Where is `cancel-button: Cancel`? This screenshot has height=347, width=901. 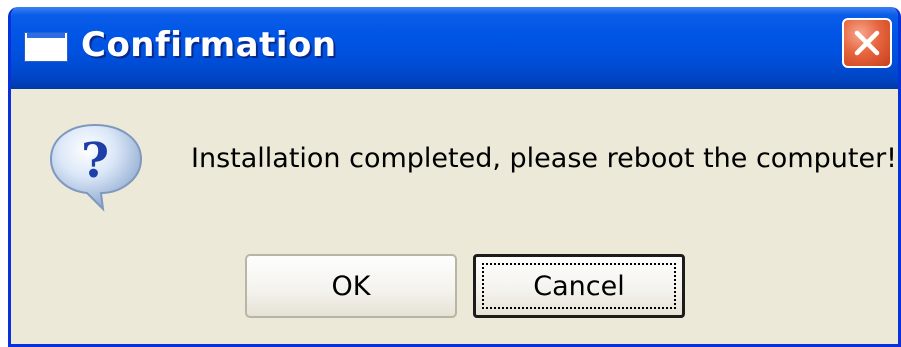 cancel-button: Cancel is located at coordinates (579, 286).